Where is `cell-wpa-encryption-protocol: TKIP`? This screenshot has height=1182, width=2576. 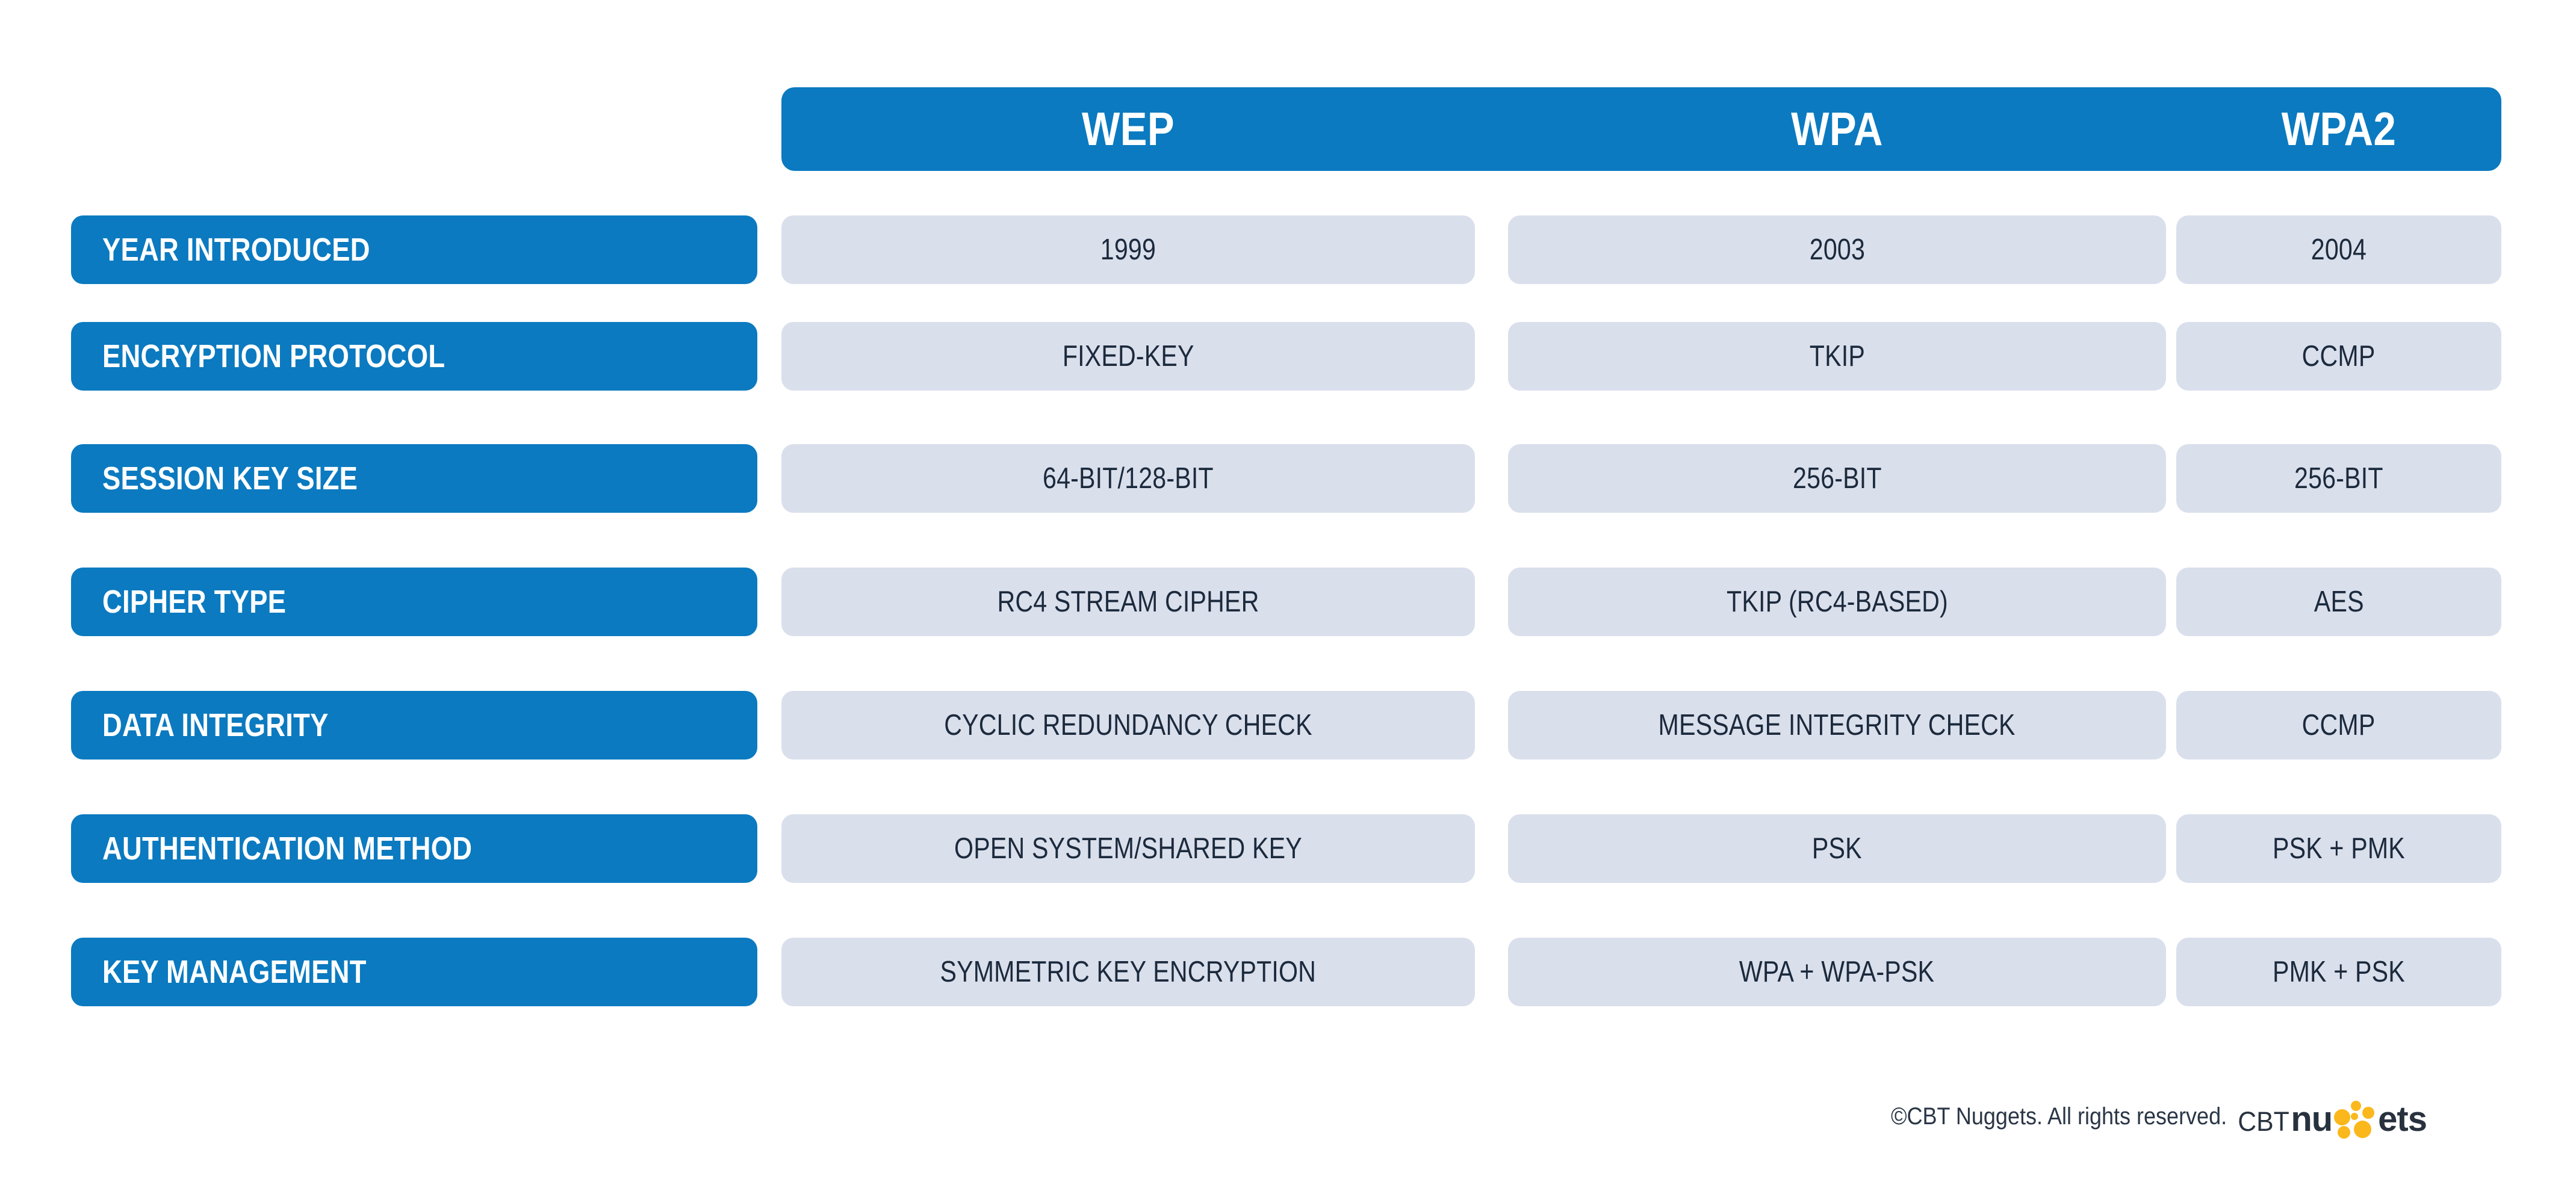
cell-wpa-encryption-protocol: TKIP is located at coordinates (1837, 356).